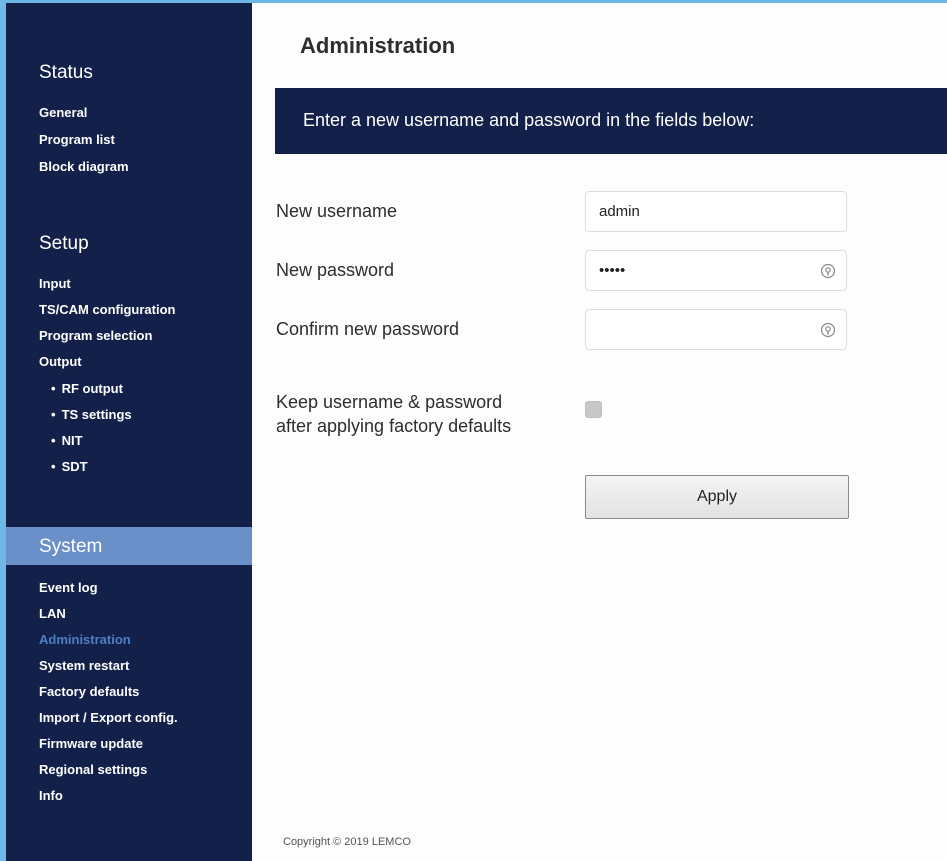 This screenshot has width=947, height=861. What do you see at coordinates (60, 362) in the screenshot?
I see `nav-output: Output` at bounding box center [60, 362].